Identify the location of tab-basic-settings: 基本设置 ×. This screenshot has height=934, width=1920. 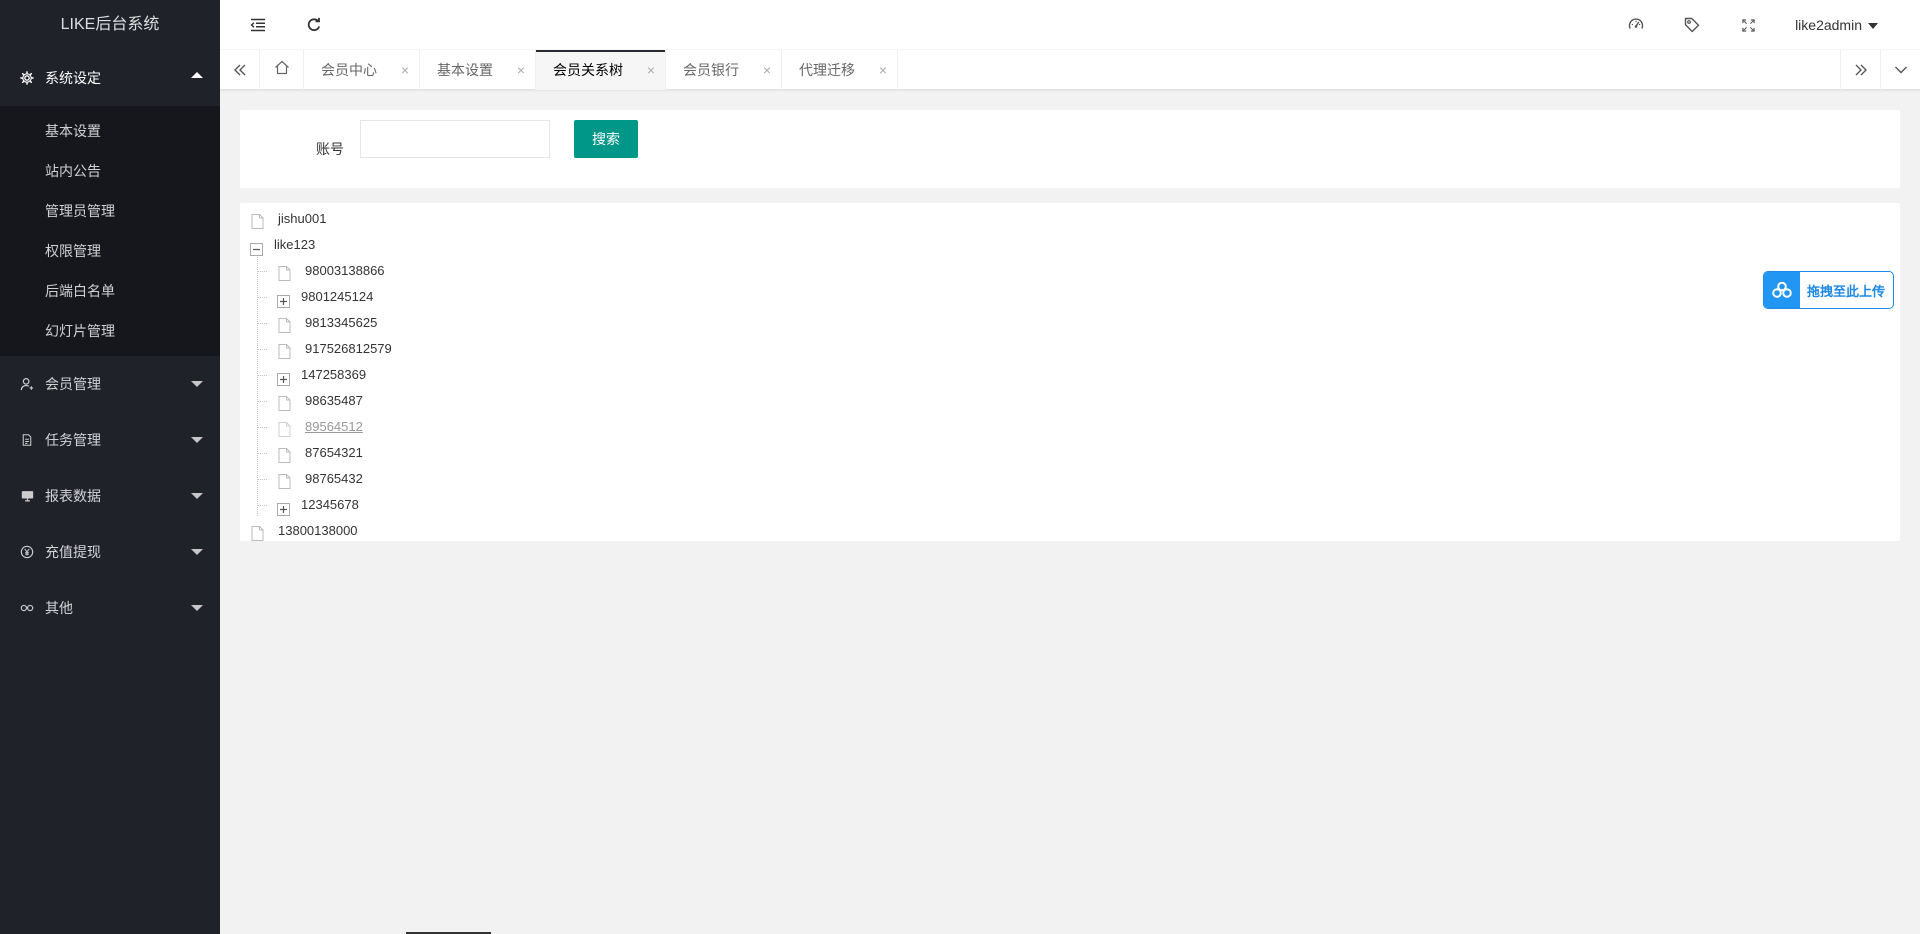
(478, 70).